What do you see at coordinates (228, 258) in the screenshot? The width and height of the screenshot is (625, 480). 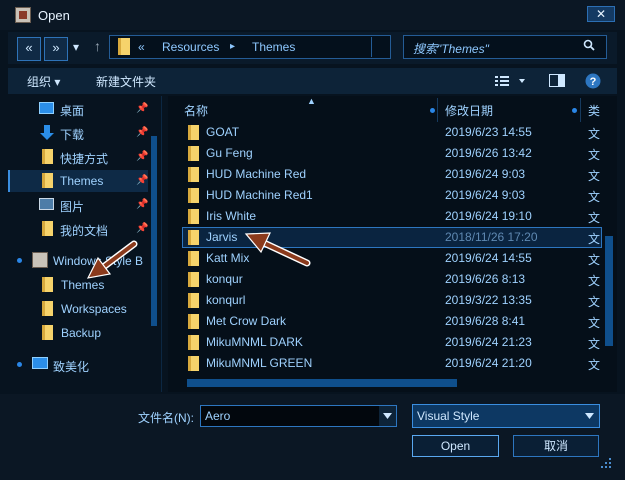 I see `file-name: Katt Mix` at bounding box center [228, 258].